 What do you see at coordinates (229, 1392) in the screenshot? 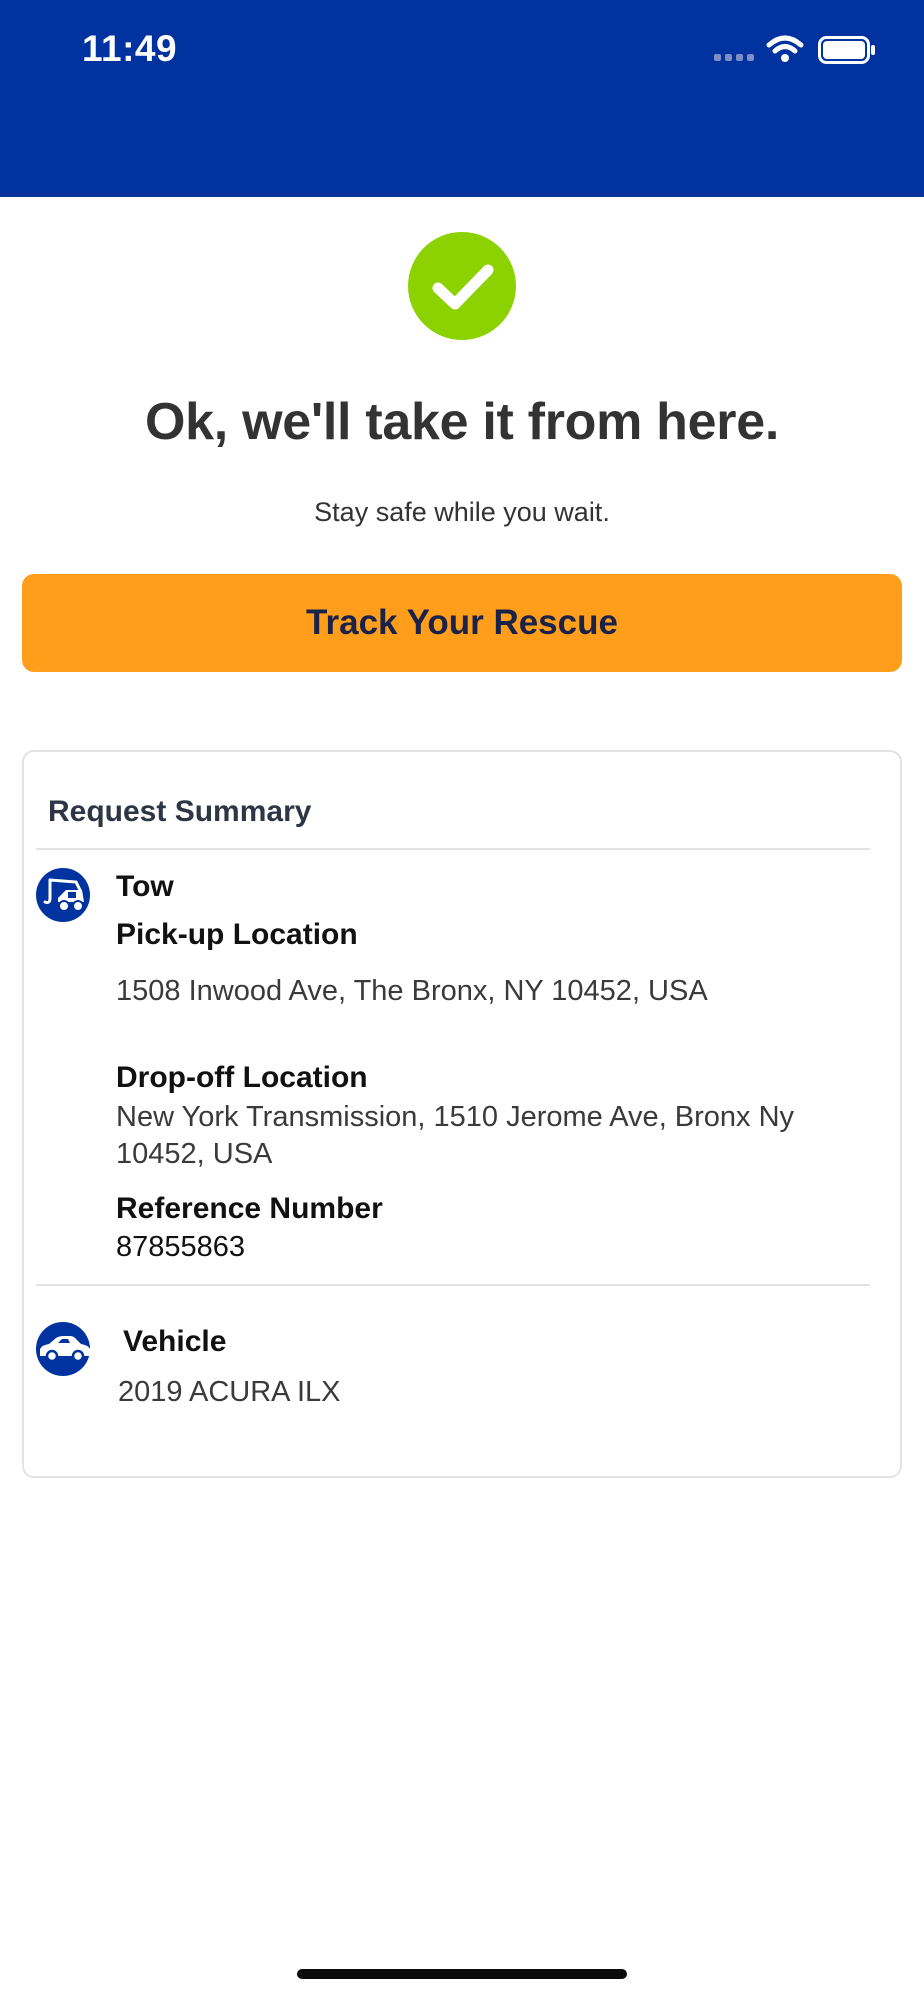
I see `vehicle-value: 2019 ACURA ILX` at bounding box center [229, 1392].